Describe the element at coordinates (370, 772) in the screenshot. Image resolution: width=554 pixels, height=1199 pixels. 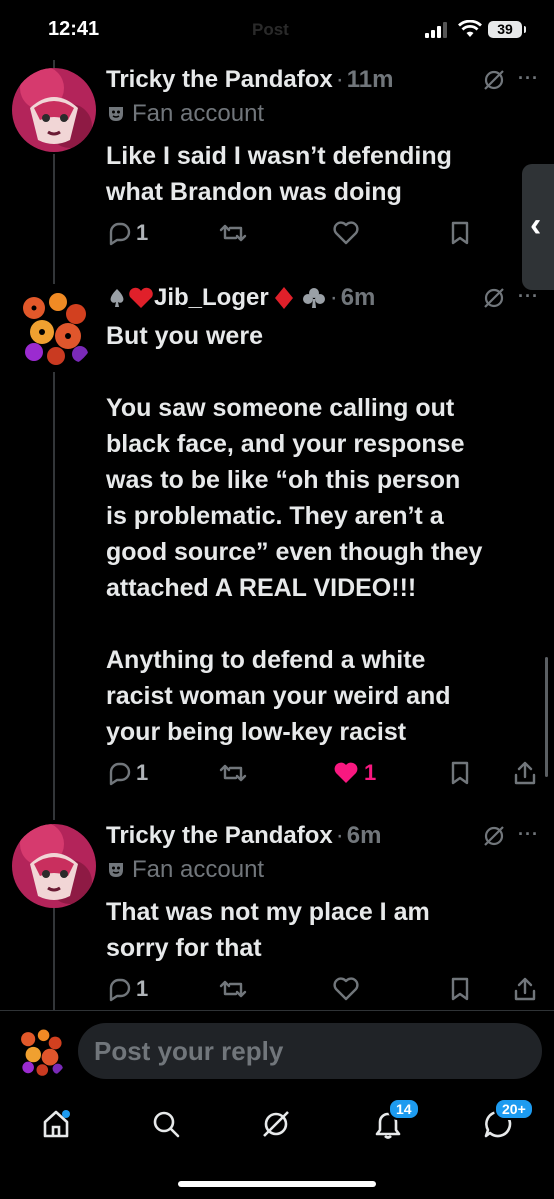
I see `like-count: 1` at that location.